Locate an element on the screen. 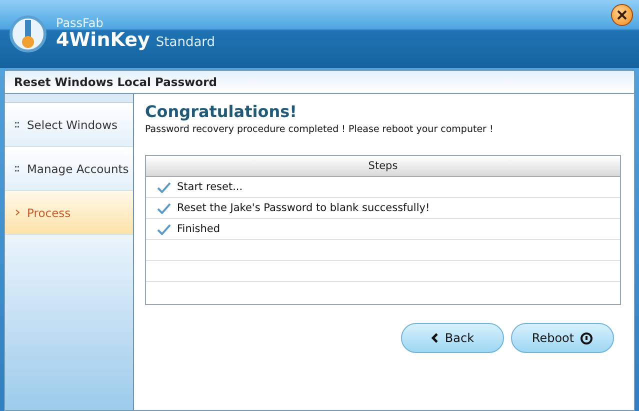 The image size is (639, 411). close-icon is located at coordinates (622, 15).